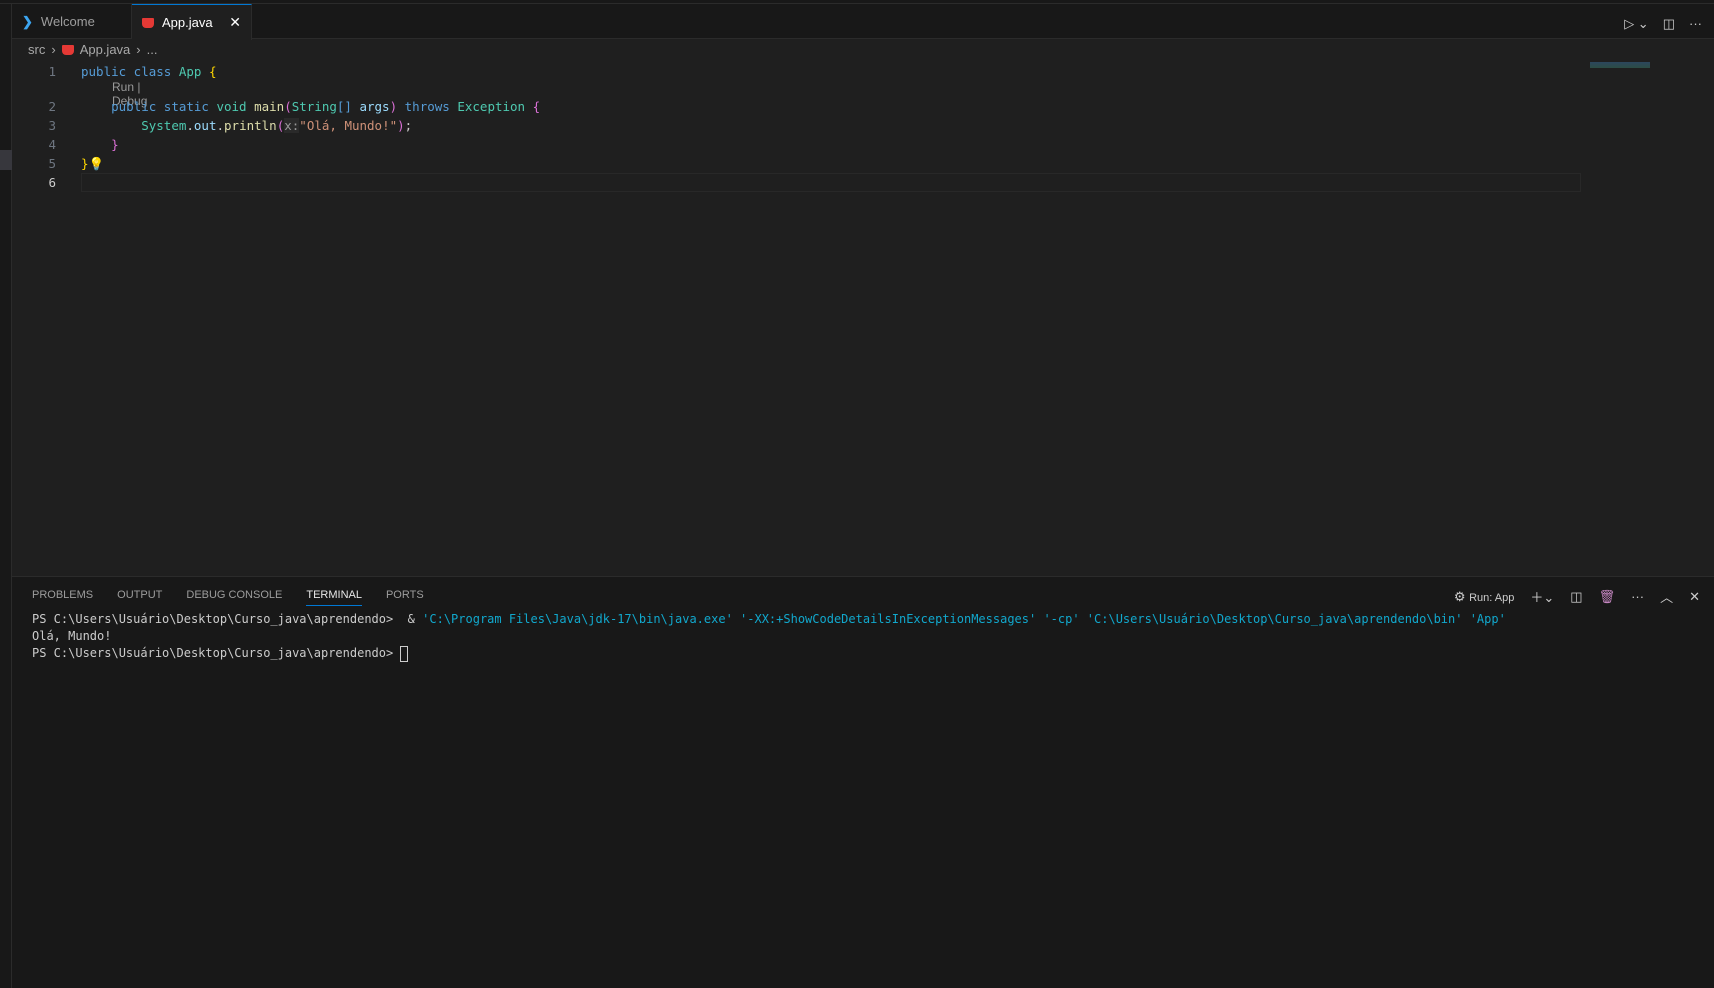  Describe the element at coordinates (52, 125) in the screenshot. I see `line-number: 3` at that location.